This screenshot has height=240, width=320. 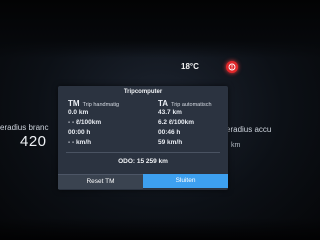 I want to click on trip-manual-header: TM Trip handmatig, so click(x=93, y=104).